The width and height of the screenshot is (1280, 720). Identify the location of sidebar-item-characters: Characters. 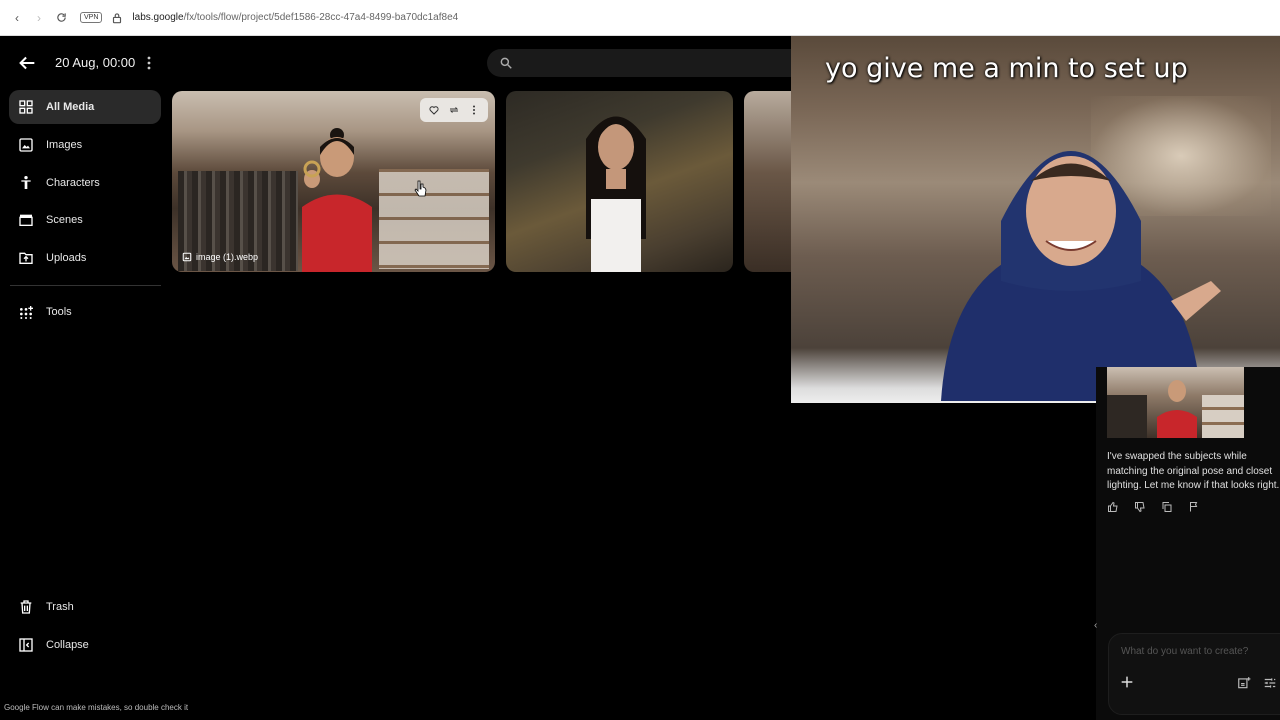
(85, 183).